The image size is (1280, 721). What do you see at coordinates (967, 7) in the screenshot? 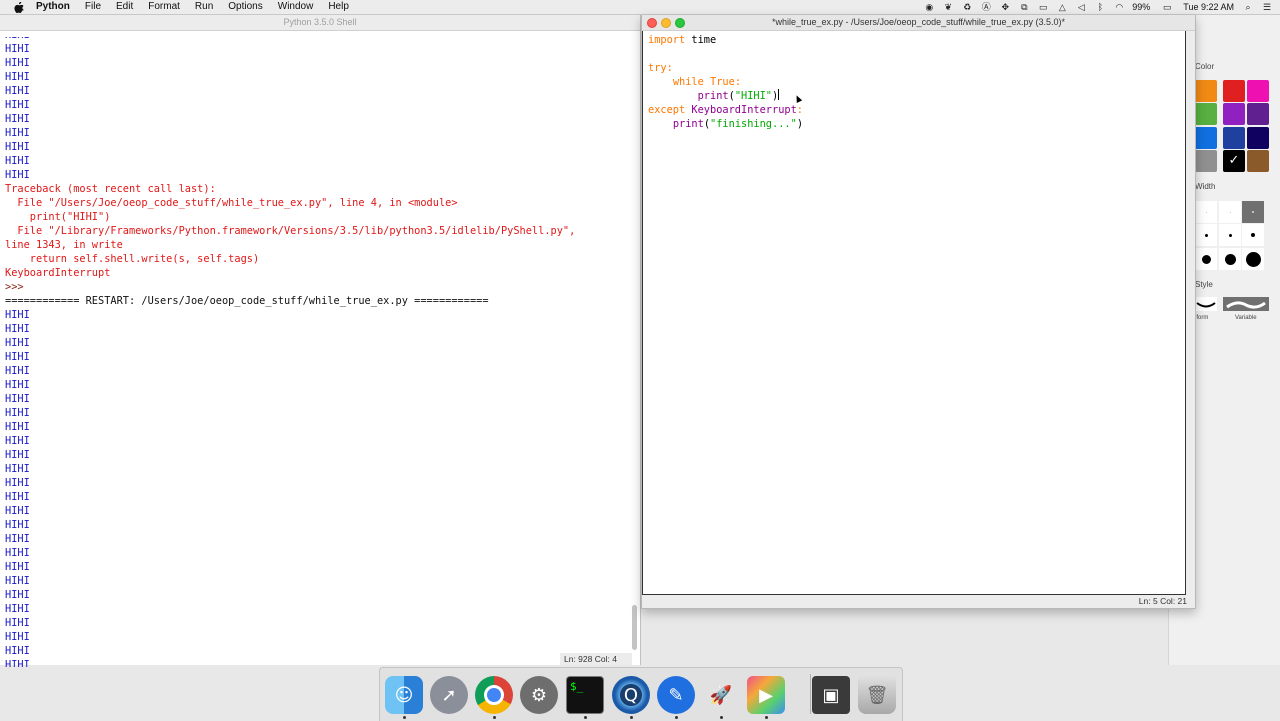
I see `sync-icon: ♻` at bounding box center [967, 7].